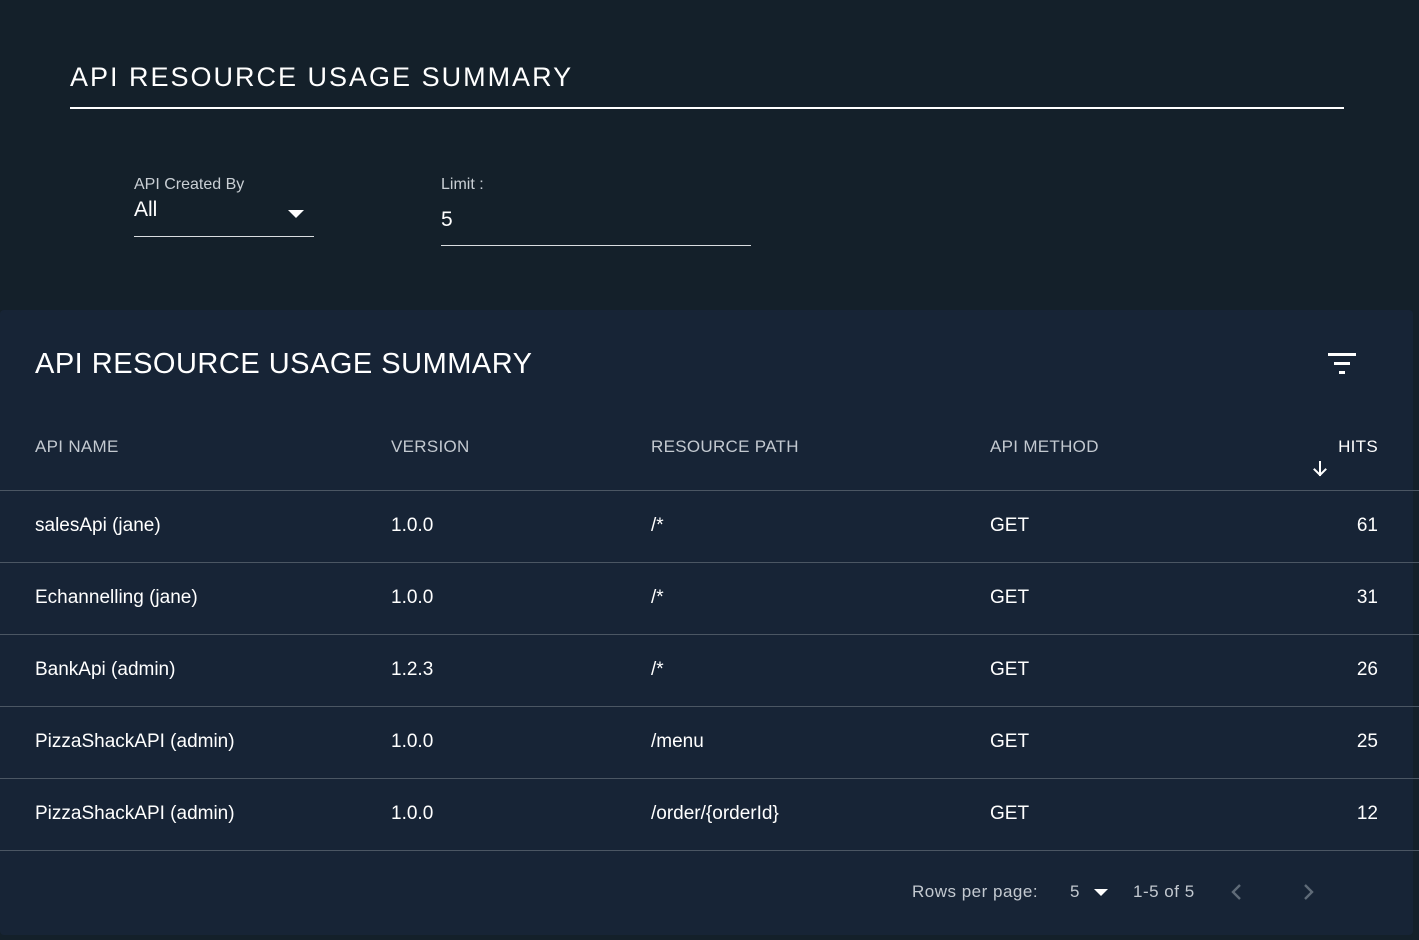  What do you see at coordinates (709, 527) in the screenshot?
I see `table-row: salesApi (jane) 1.0.0 /* GET 61` at bounding box center [709, 527].